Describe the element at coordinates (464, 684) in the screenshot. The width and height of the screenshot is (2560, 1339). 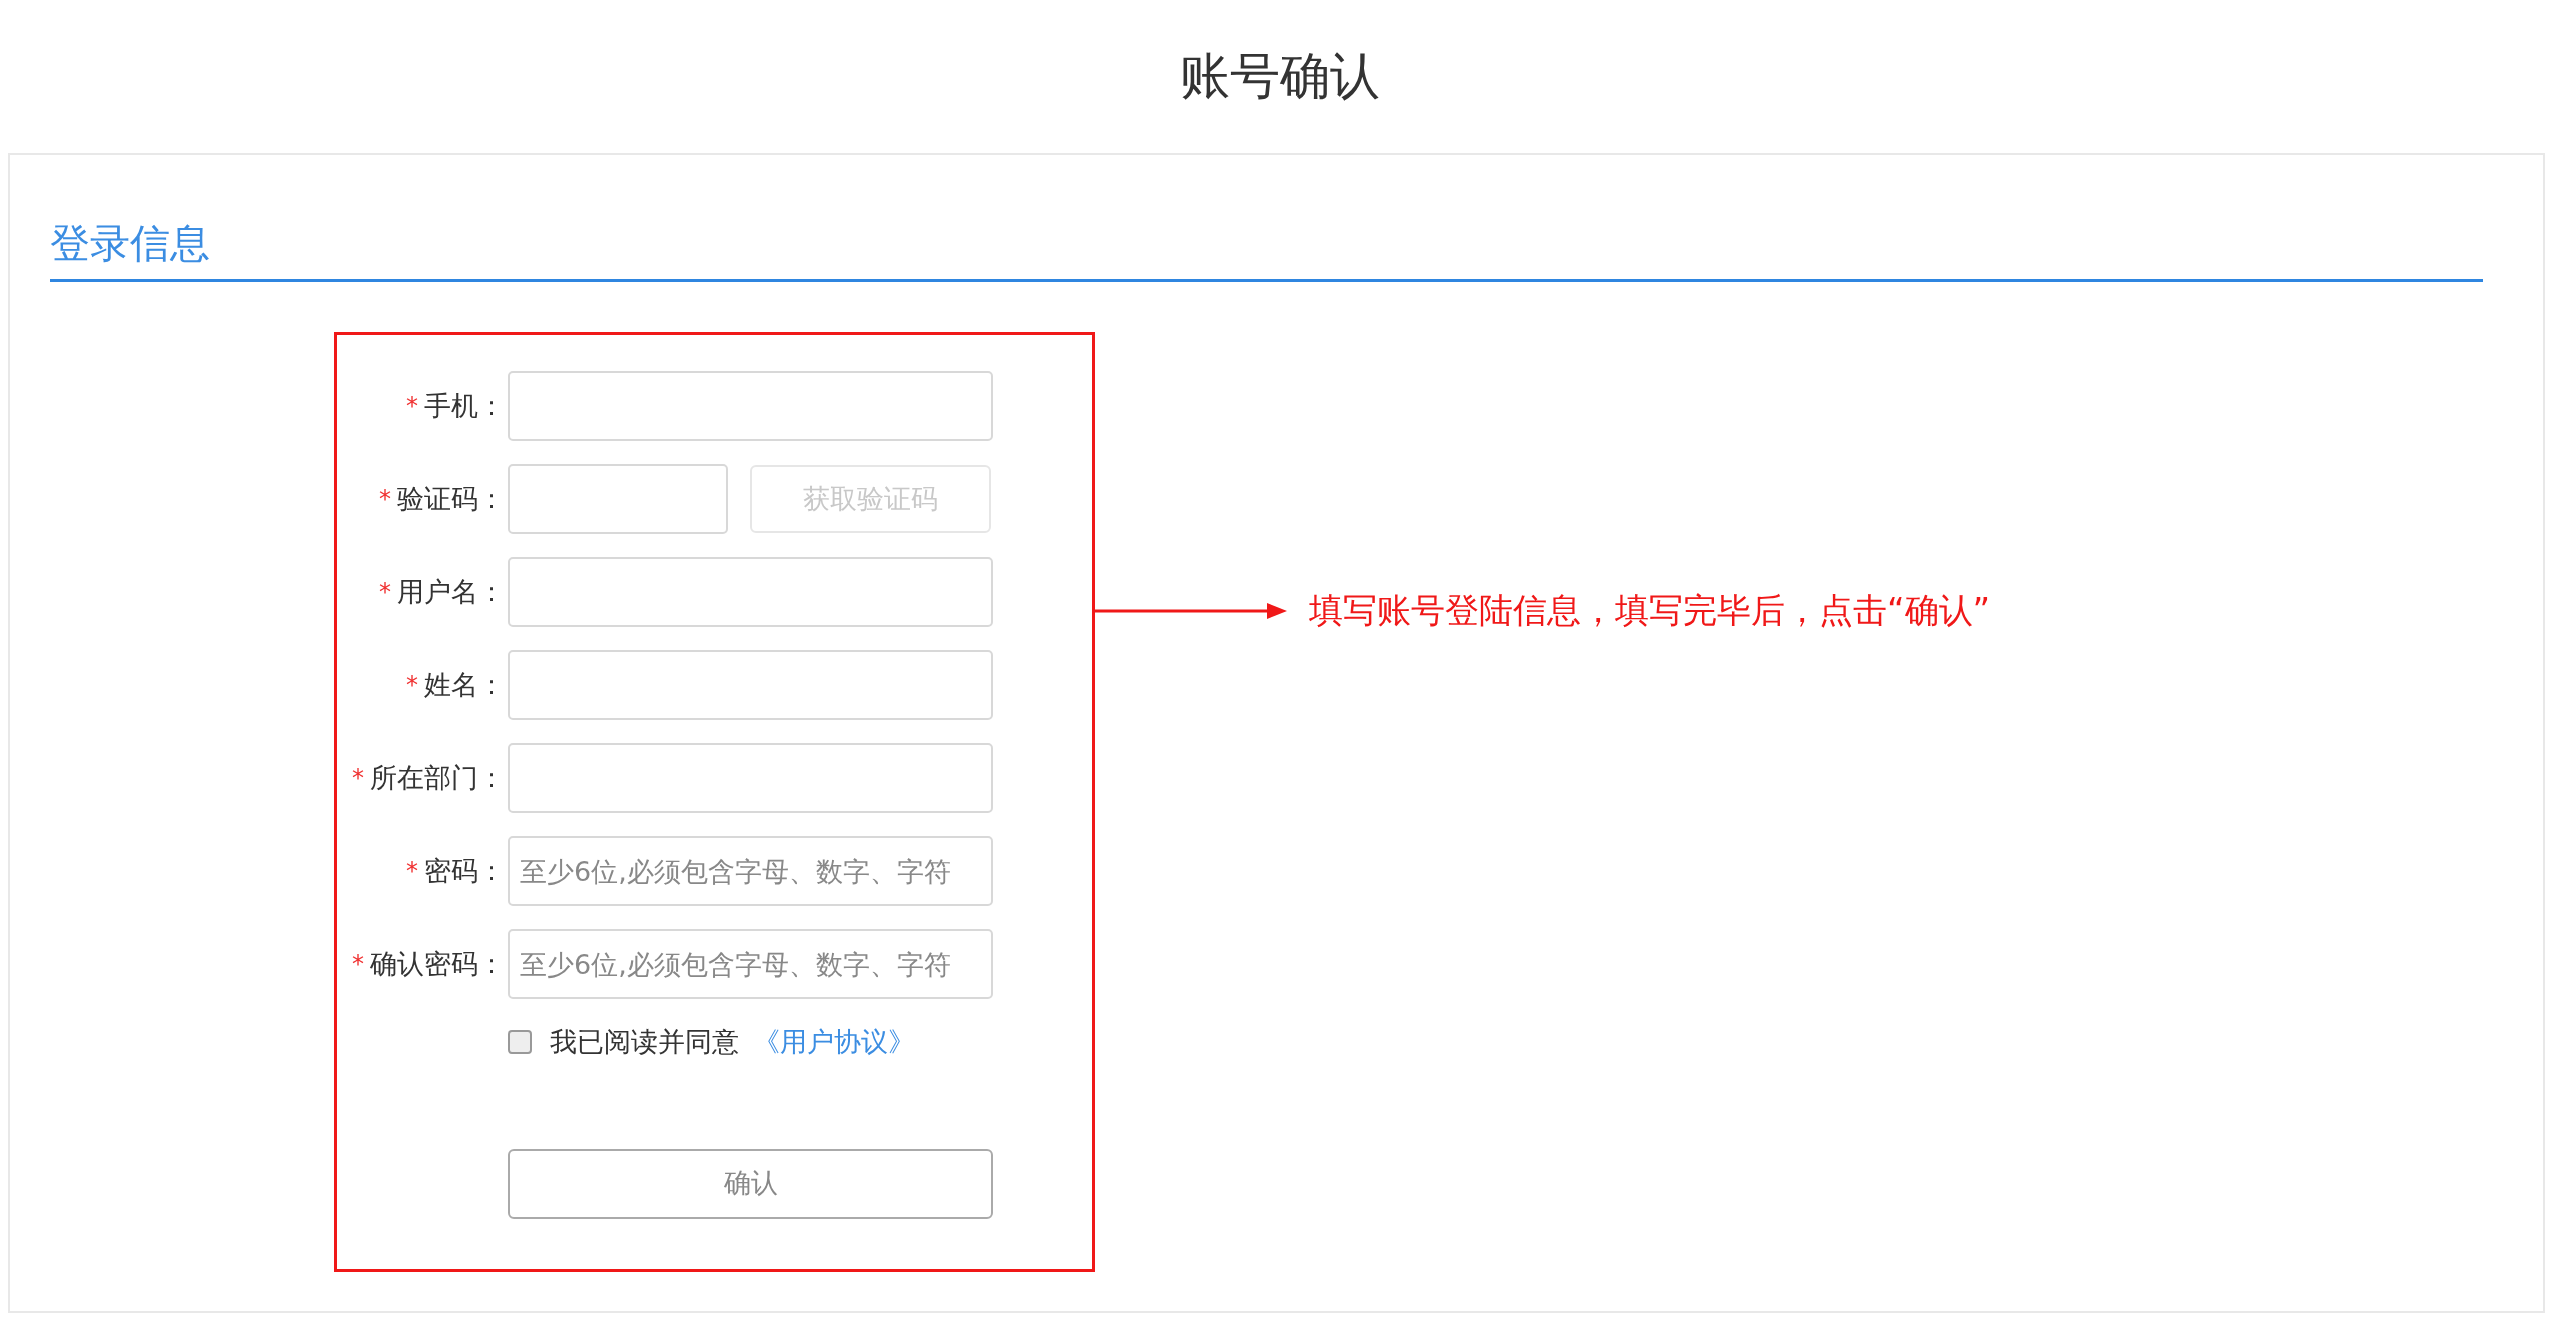
I see `field-label: 姓名：` at that location.